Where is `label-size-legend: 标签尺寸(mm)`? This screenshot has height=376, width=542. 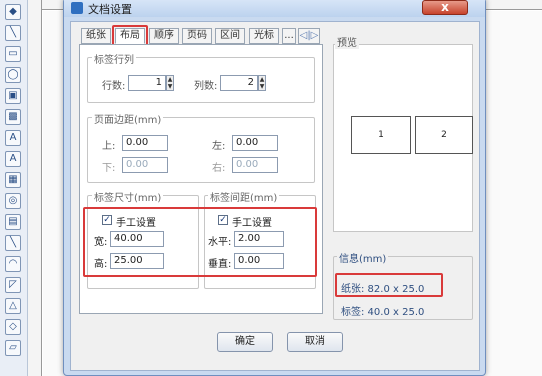
label-size-legend: 标签尺寸(mm) is located at coordinates (128, 196).